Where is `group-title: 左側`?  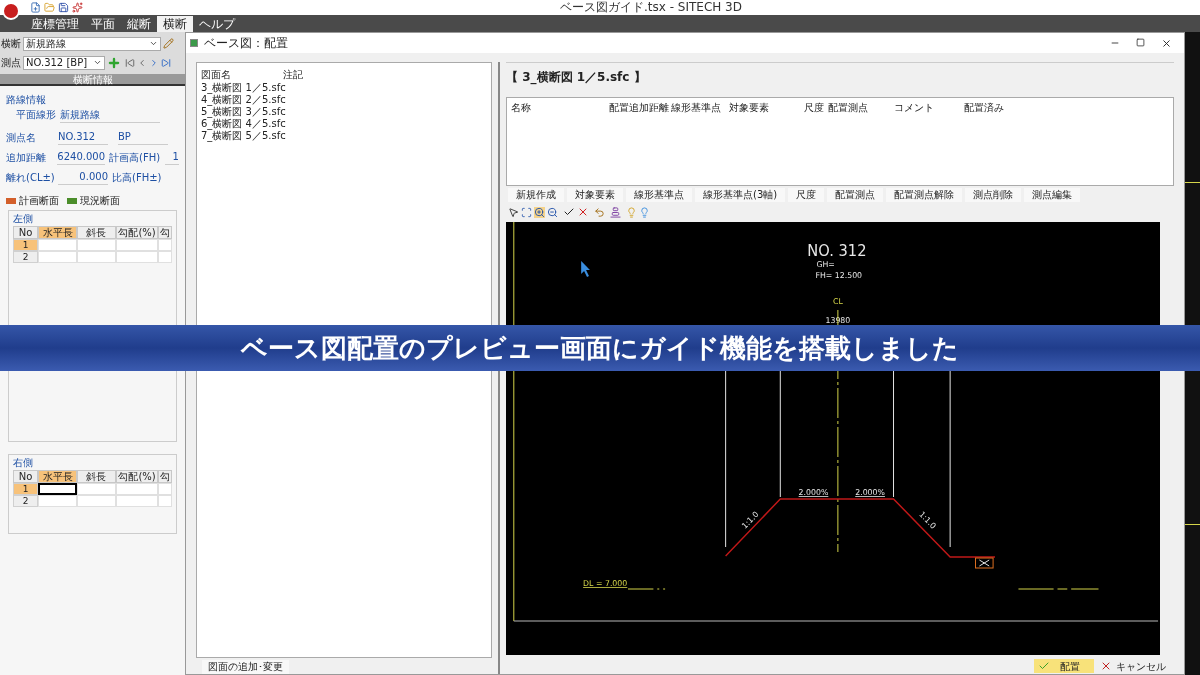
group-title: 左側 is located at coordinates (23, 219).